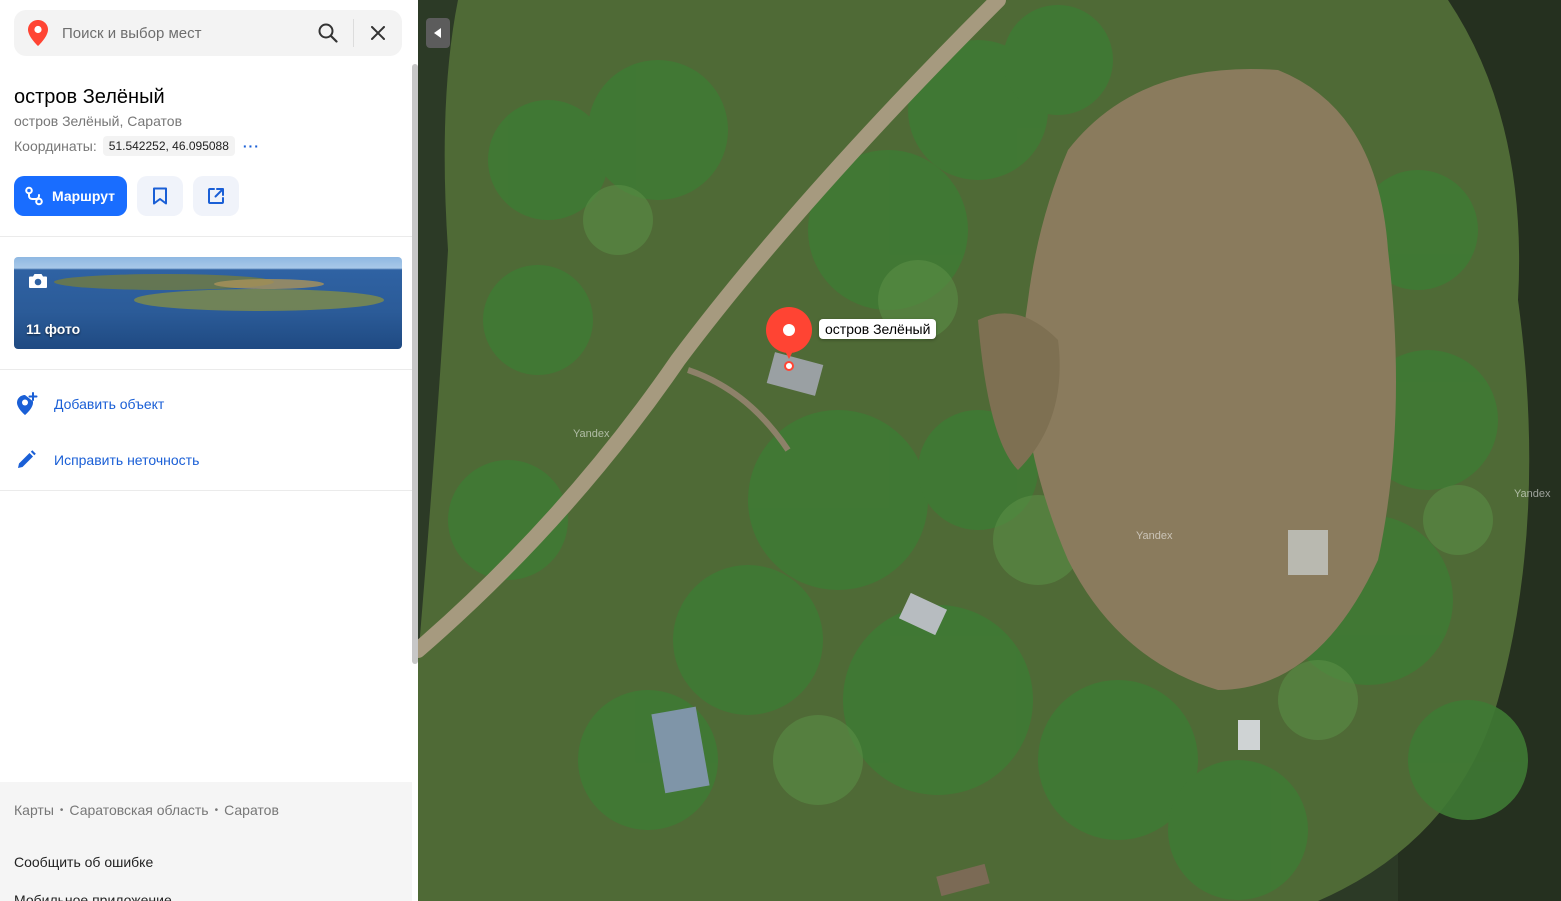  I want to click on report-error-link: Сообщить об ошибке, so click(83, 862).